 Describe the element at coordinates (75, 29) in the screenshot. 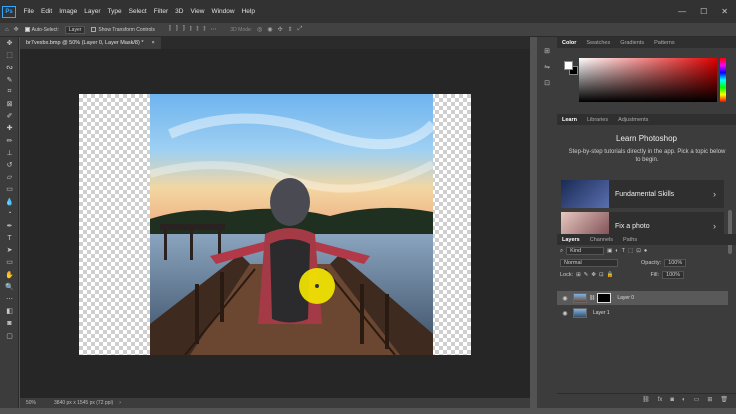

I see `auto-select-target-dropdown: Layer` at that location.